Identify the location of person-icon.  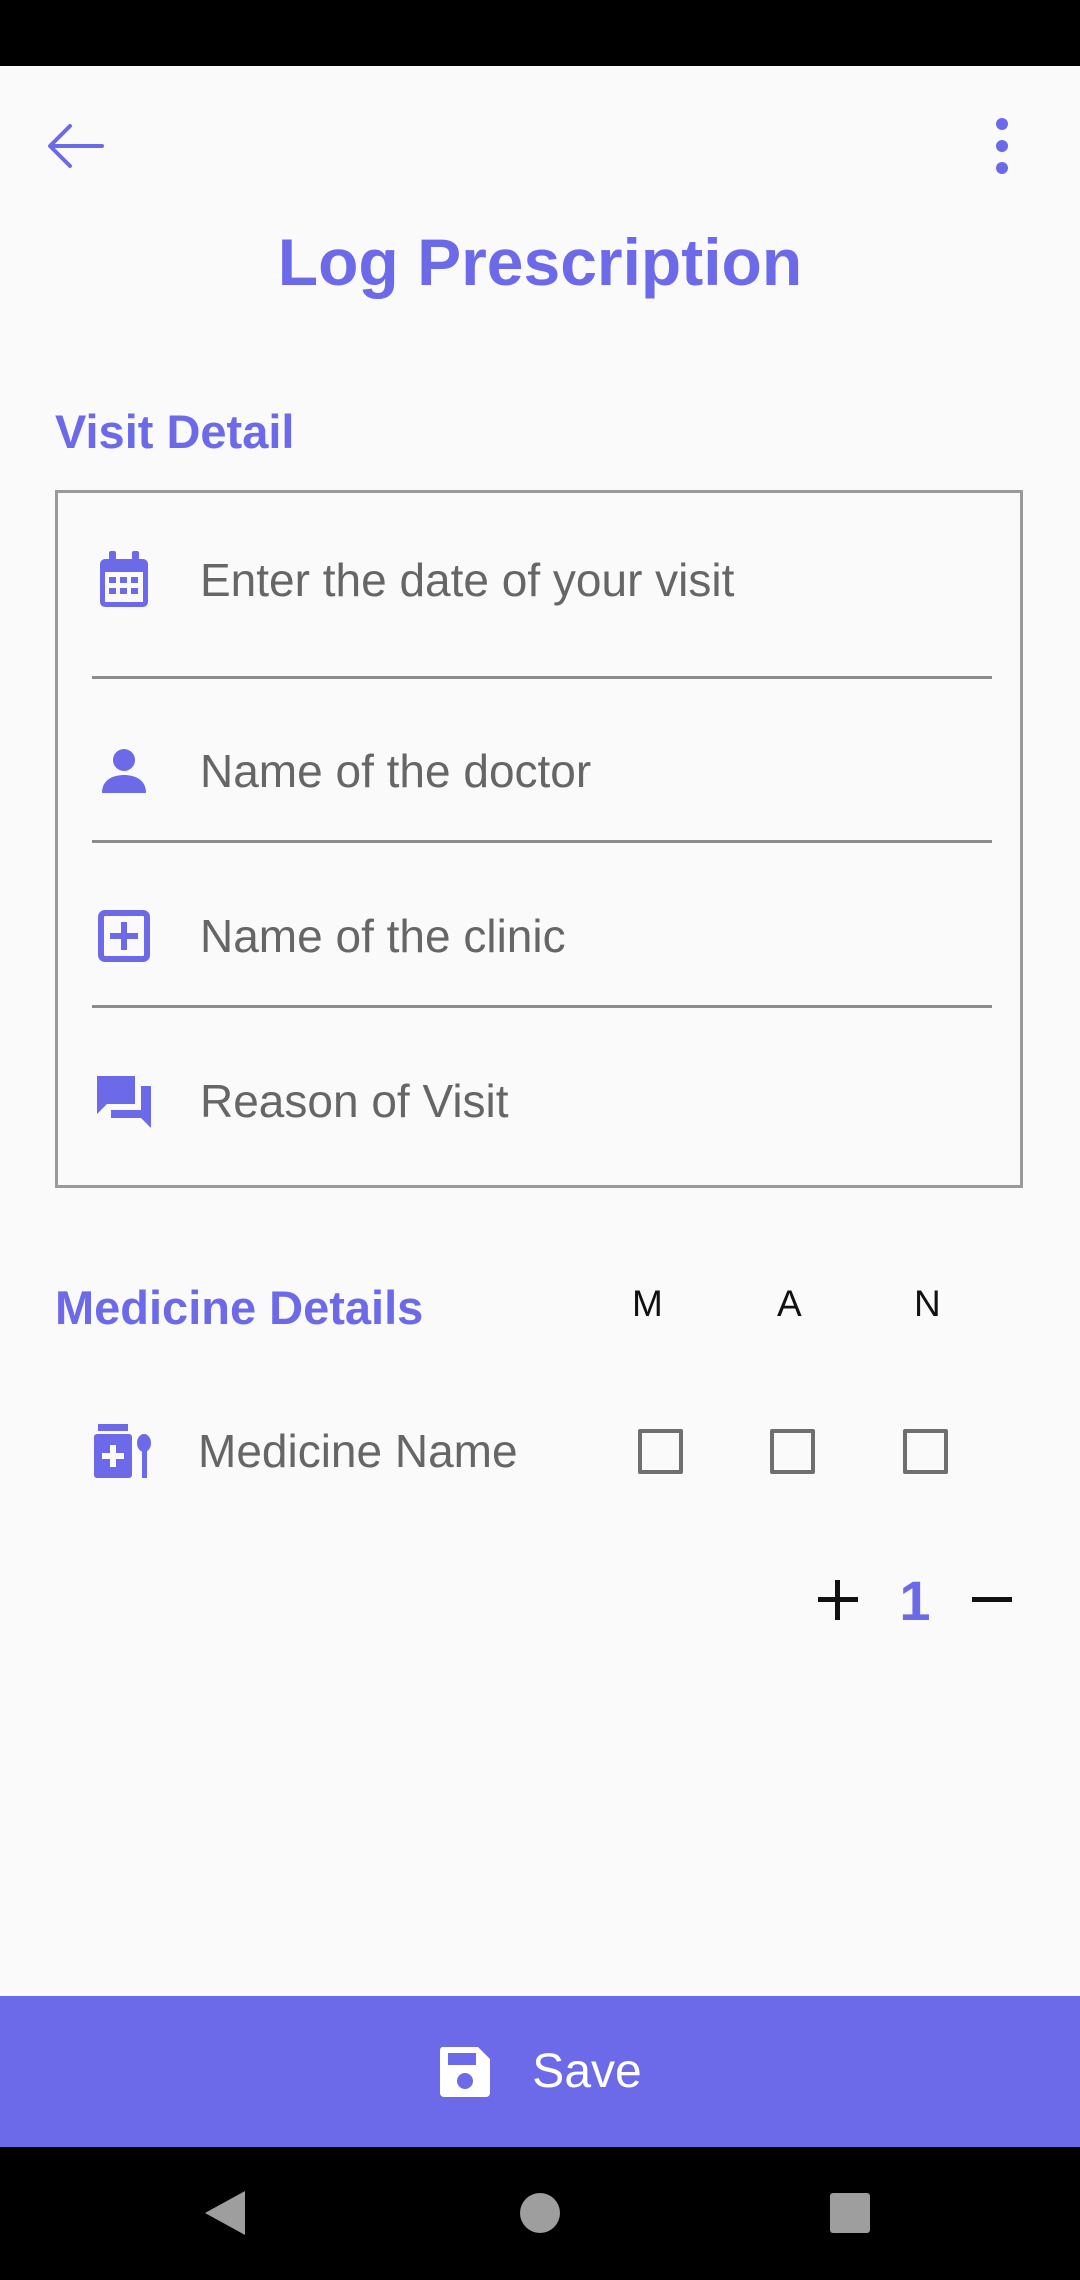
(124, 771).